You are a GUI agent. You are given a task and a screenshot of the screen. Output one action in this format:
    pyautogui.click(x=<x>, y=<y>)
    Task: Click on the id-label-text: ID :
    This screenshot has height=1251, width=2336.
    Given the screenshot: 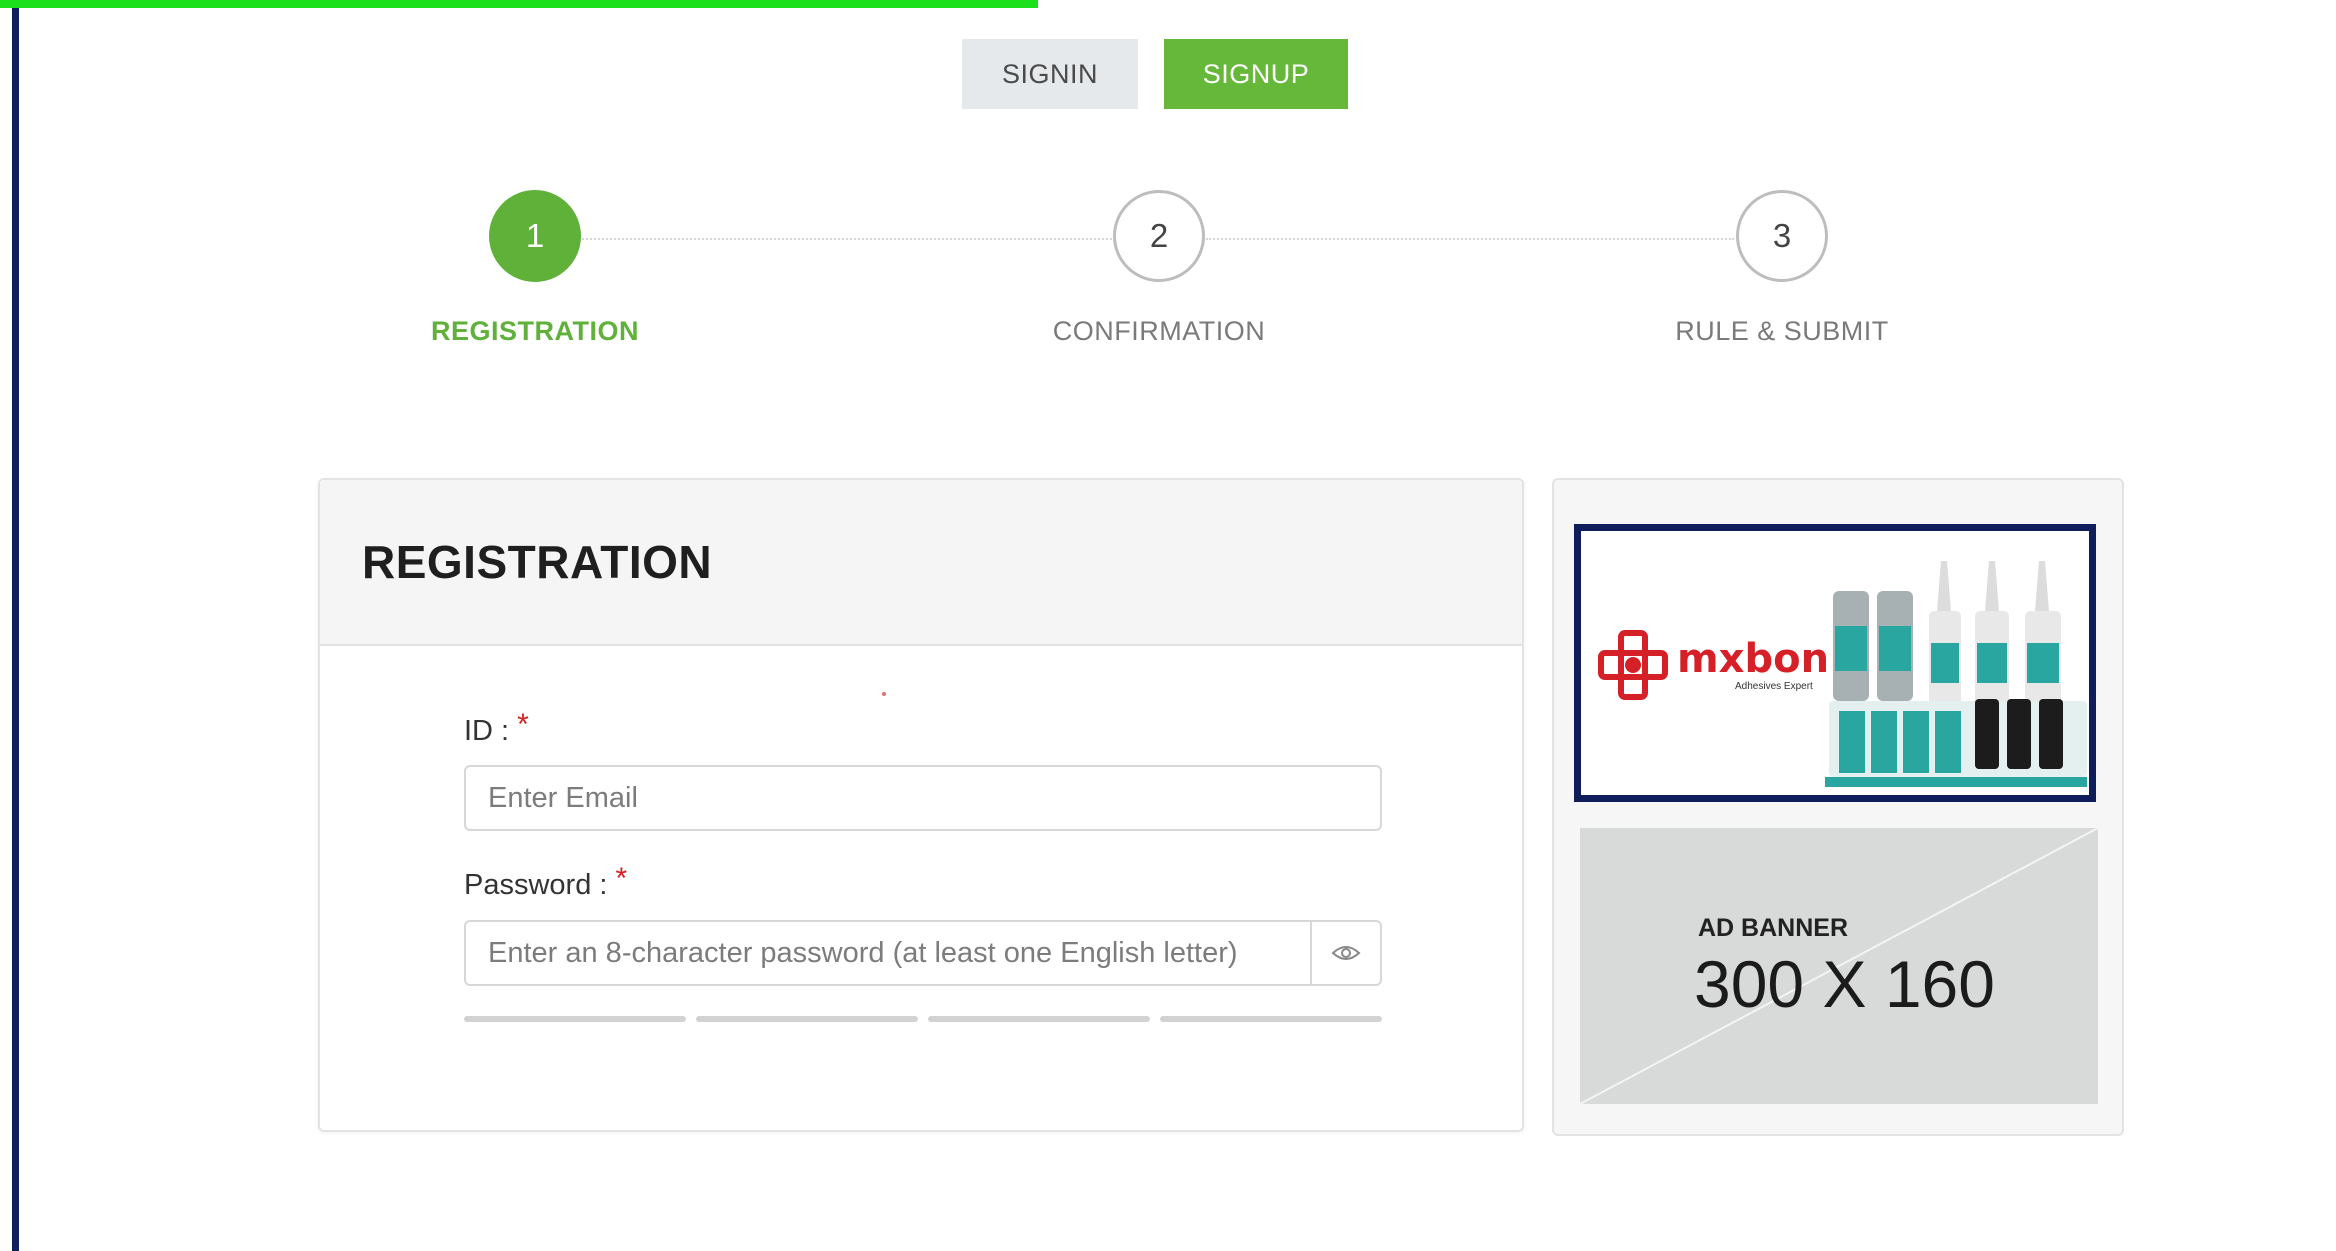 What is the action you would take?
    pyautogui.click(x=487, y=731)
    